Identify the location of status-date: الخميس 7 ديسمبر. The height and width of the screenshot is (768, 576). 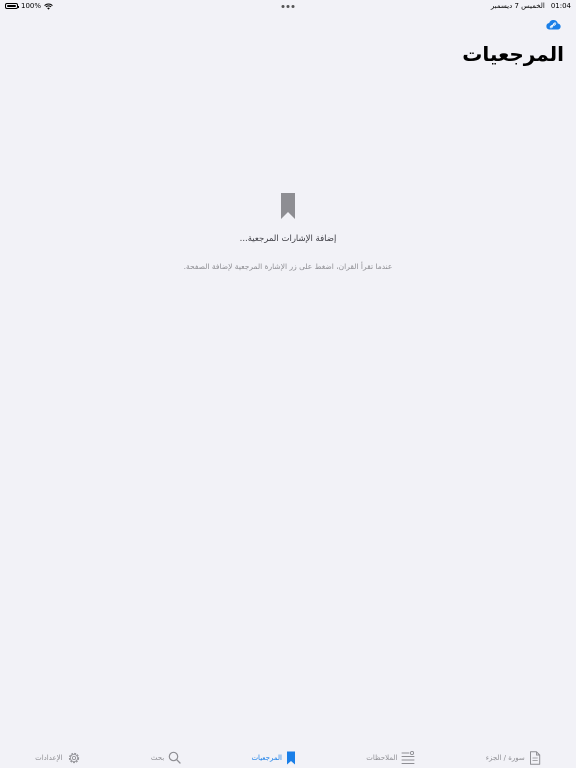
(517, 6).